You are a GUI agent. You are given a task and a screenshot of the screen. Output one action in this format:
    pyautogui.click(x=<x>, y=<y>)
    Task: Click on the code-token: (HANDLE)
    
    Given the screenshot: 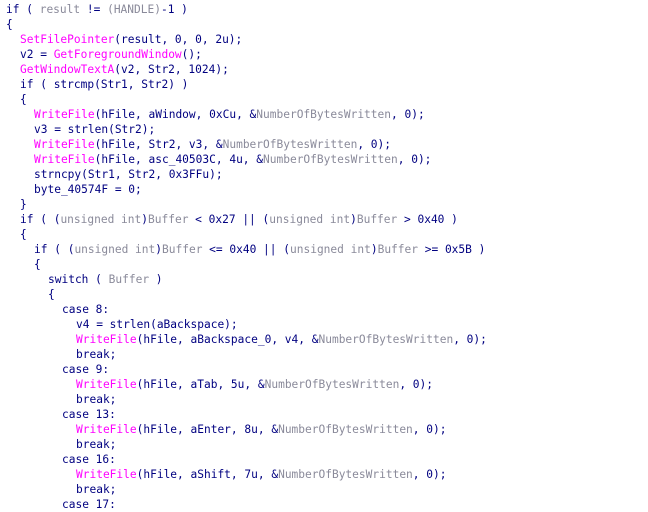 What is the action you would take?
    pyautogui.click(x=134, y=9)
    